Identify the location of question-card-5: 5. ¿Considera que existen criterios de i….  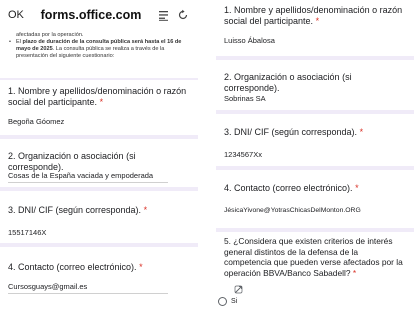
(315, 271).